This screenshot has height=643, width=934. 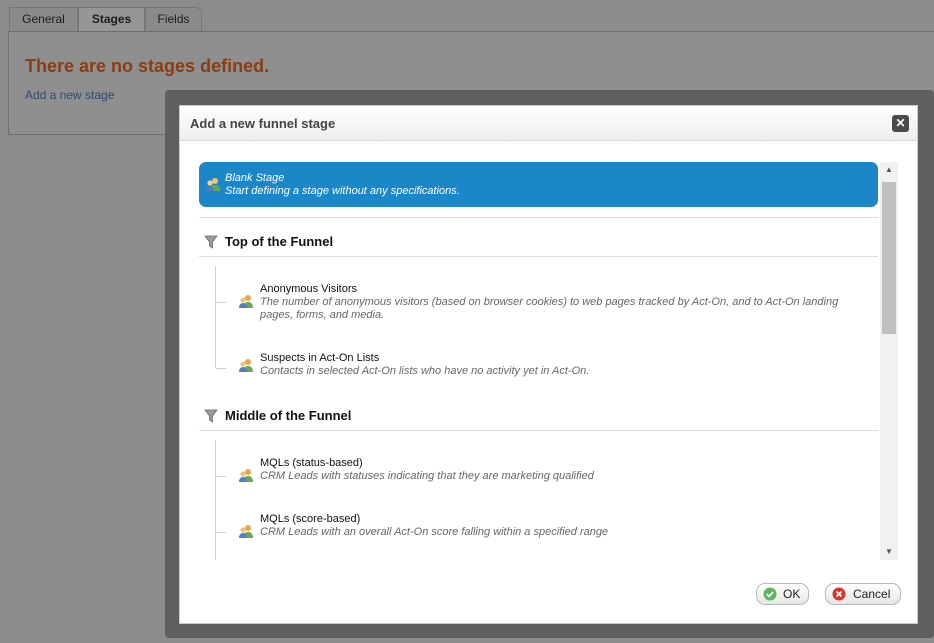 What do you see at coordinates (279, 241) in the screenshot?
I see `section-title-top-of-funnel: Top of the Funnel` at bounding box center [279, 241].